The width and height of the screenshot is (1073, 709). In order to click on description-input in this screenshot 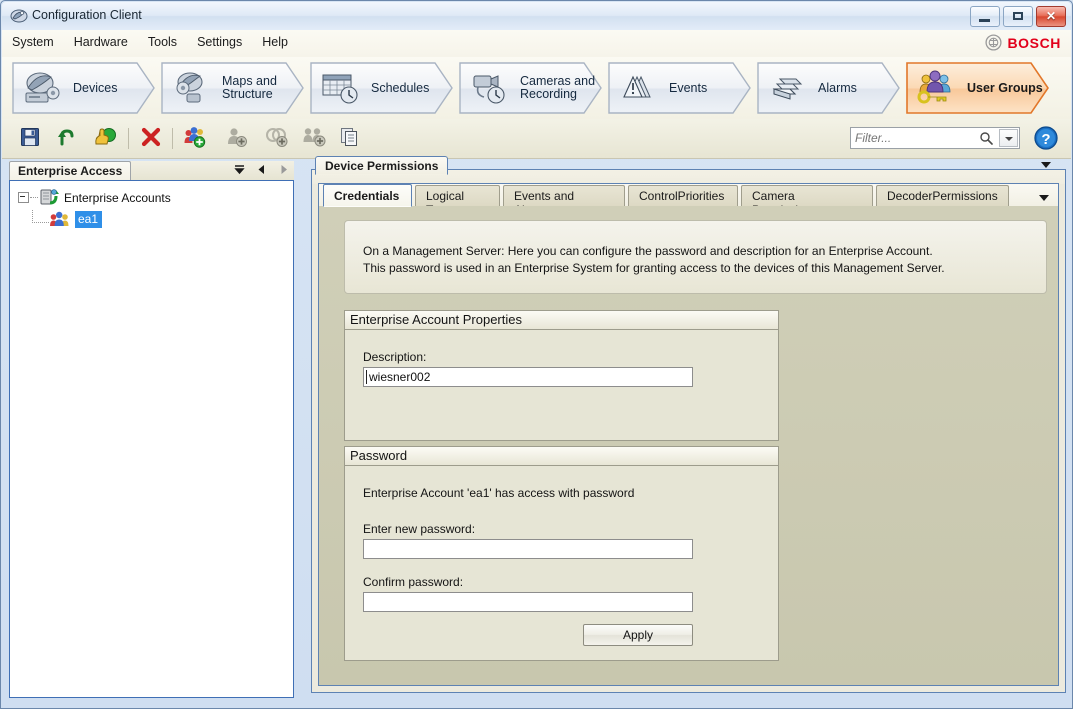, I will do `click(532, 377)`.